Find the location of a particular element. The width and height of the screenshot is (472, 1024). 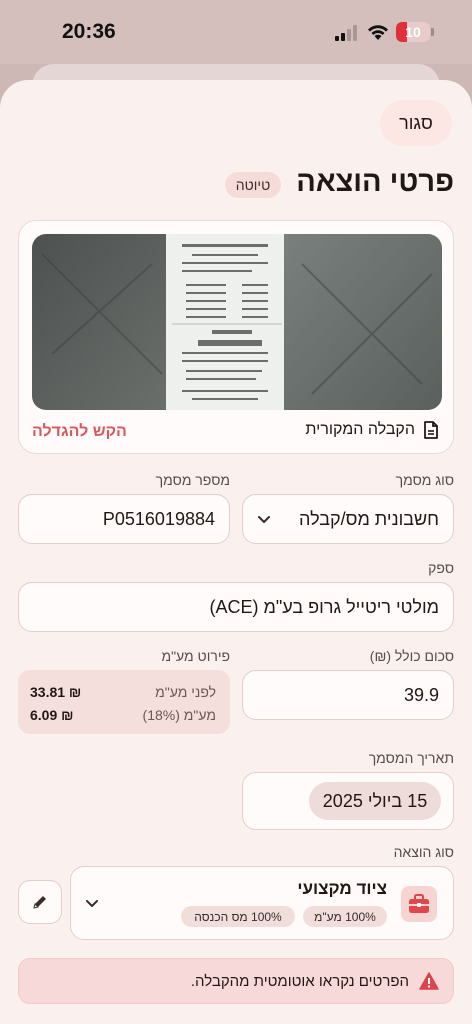

pencil-icon is located at coordinates (39, 902).